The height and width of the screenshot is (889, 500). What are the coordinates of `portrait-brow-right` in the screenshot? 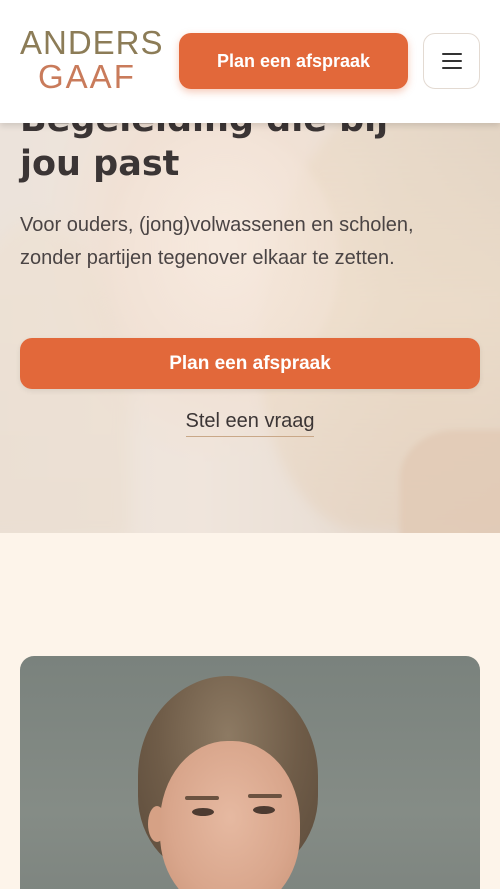 It's located at (265, 796).